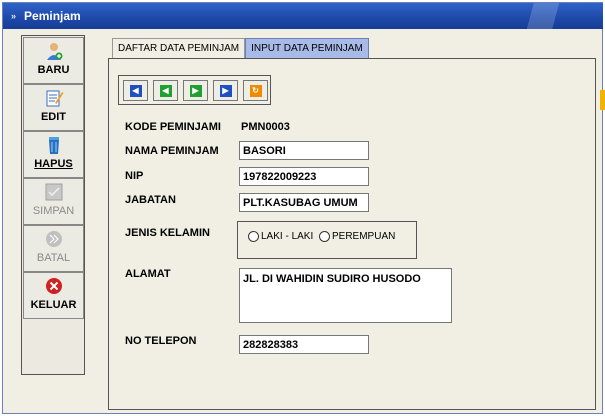 The width and height of the screenshot is (605, 416). I want to click on nama-peminjam-label: NAMA PEMINJAM, so click(172, 151).